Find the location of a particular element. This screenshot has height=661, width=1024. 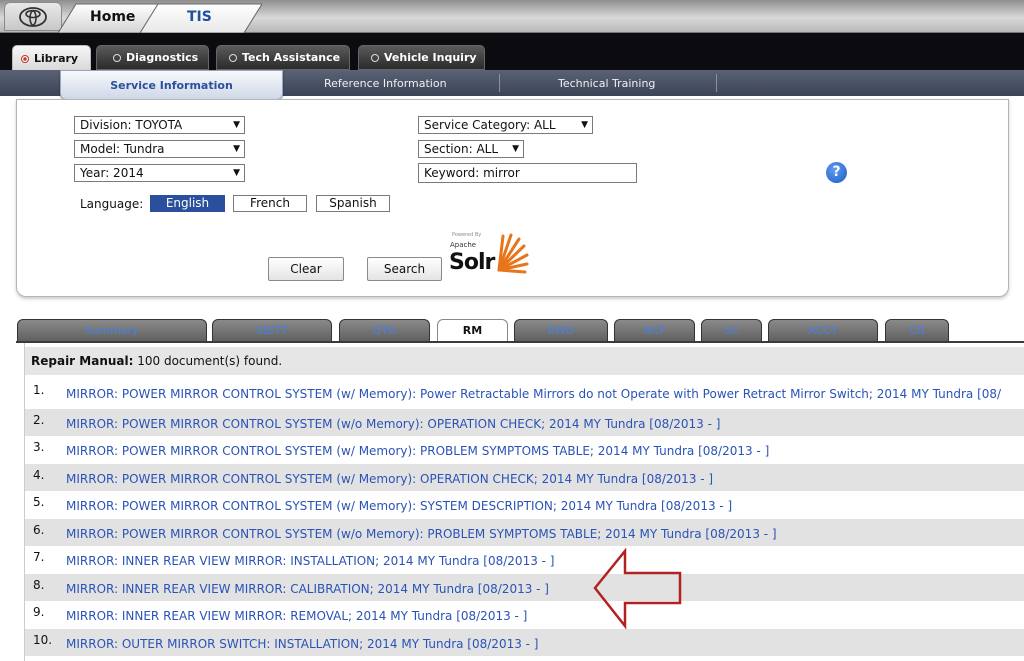

tab-rm: RM is located at coordinates (472, 331).